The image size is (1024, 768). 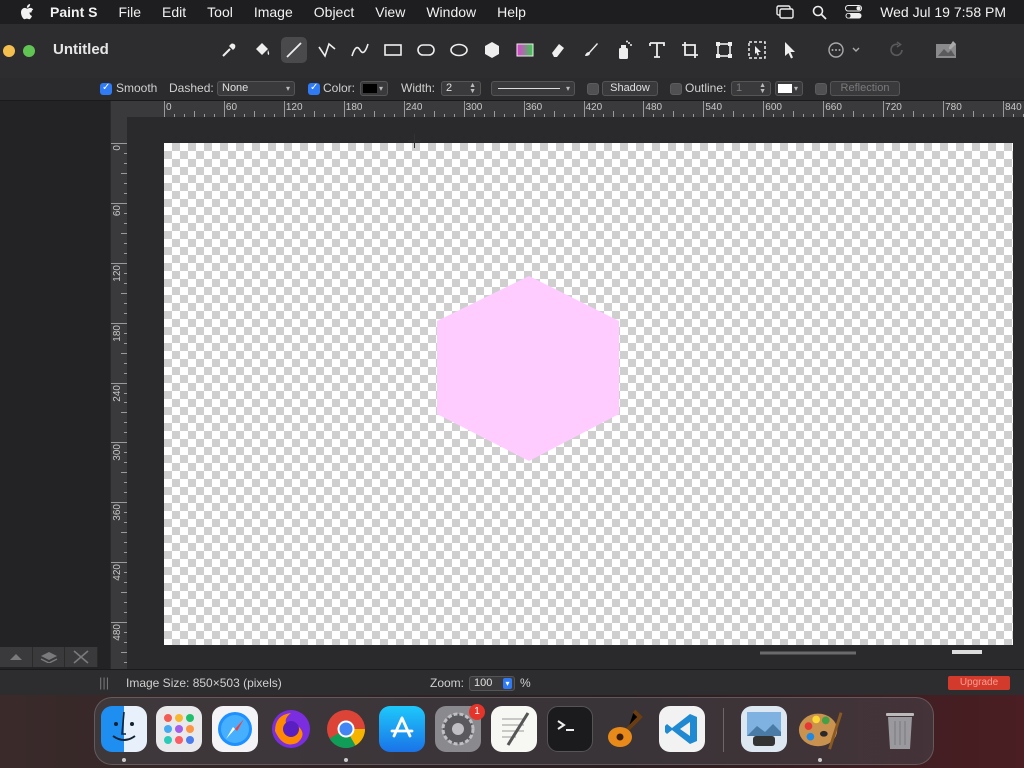 What do you see at coordinates (682, 729) in the screenshot?
I see `vscode-icon` at bounding box center [682, 729].